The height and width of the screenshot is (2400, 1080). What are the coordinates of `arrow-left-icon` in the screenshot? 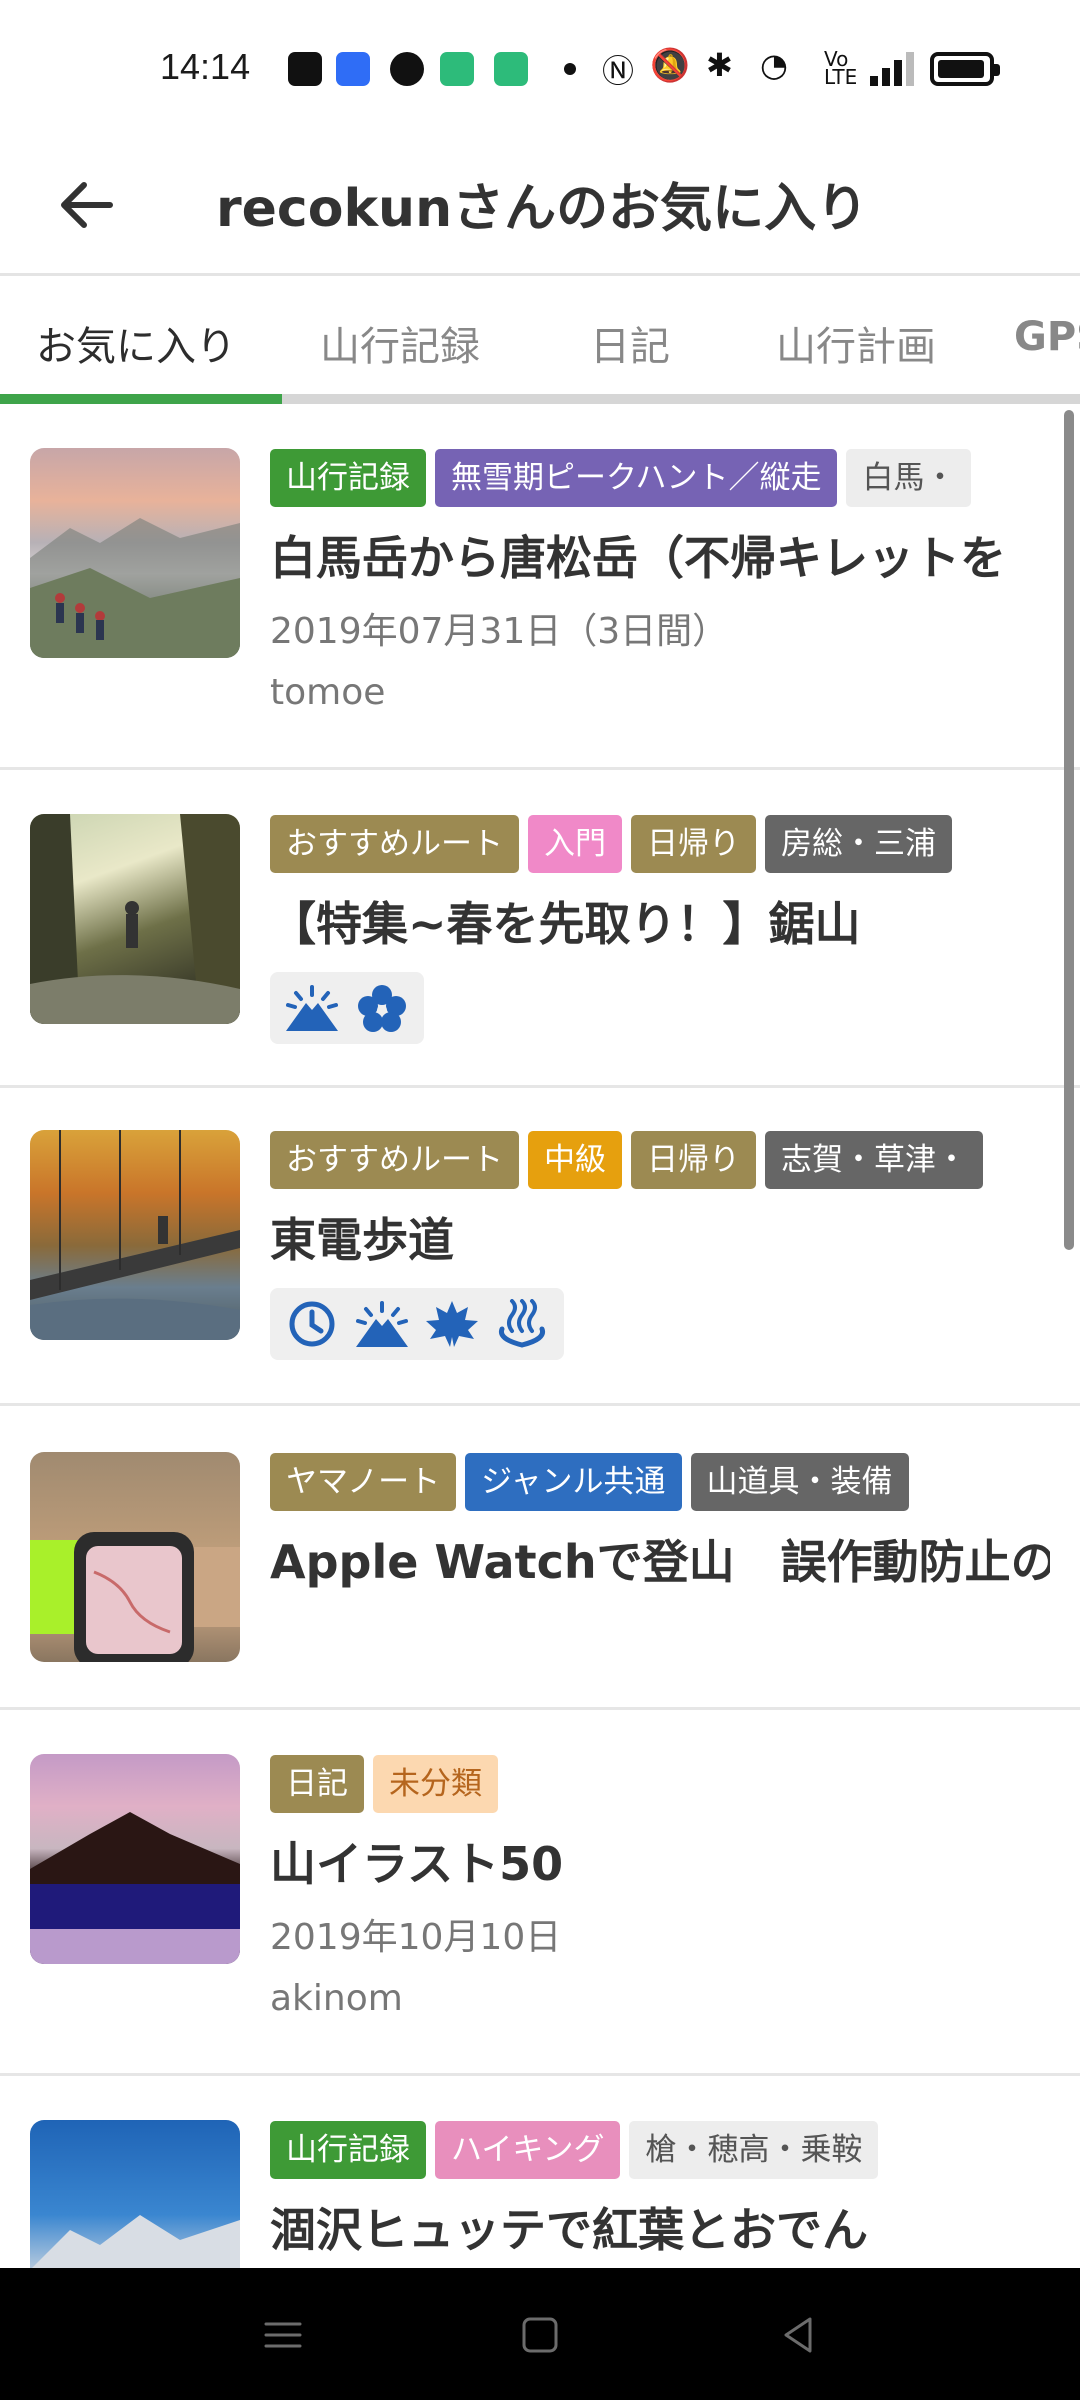 It's located at (87, 205).